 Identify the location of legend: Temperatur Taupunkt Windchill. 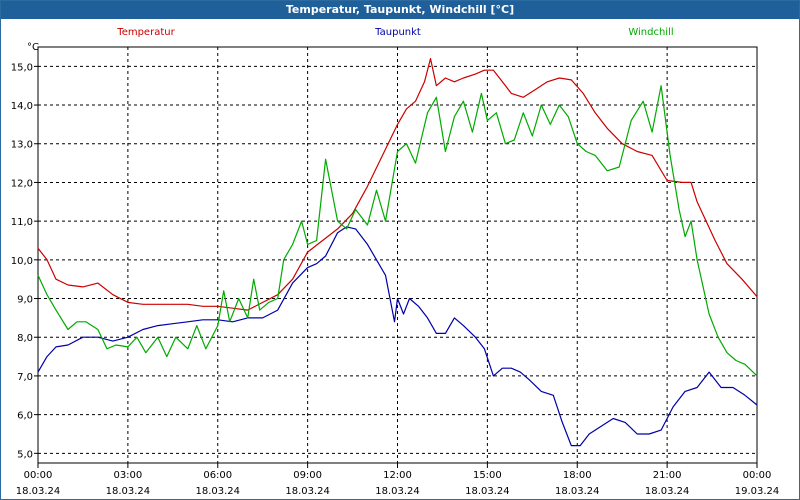
(394, 32).